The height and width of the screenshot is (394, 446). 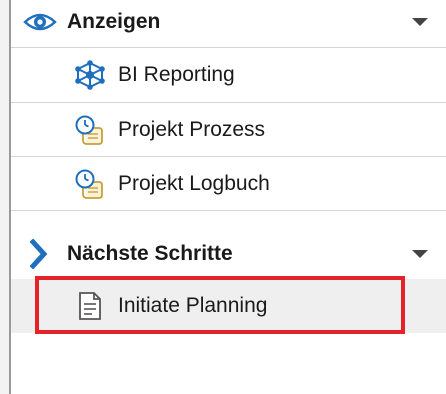 What do you see at coordinates (194, 183) in the screenshot?
I see `menu-item-label: Projekt Logbuch` at bounding box center [194, 183].